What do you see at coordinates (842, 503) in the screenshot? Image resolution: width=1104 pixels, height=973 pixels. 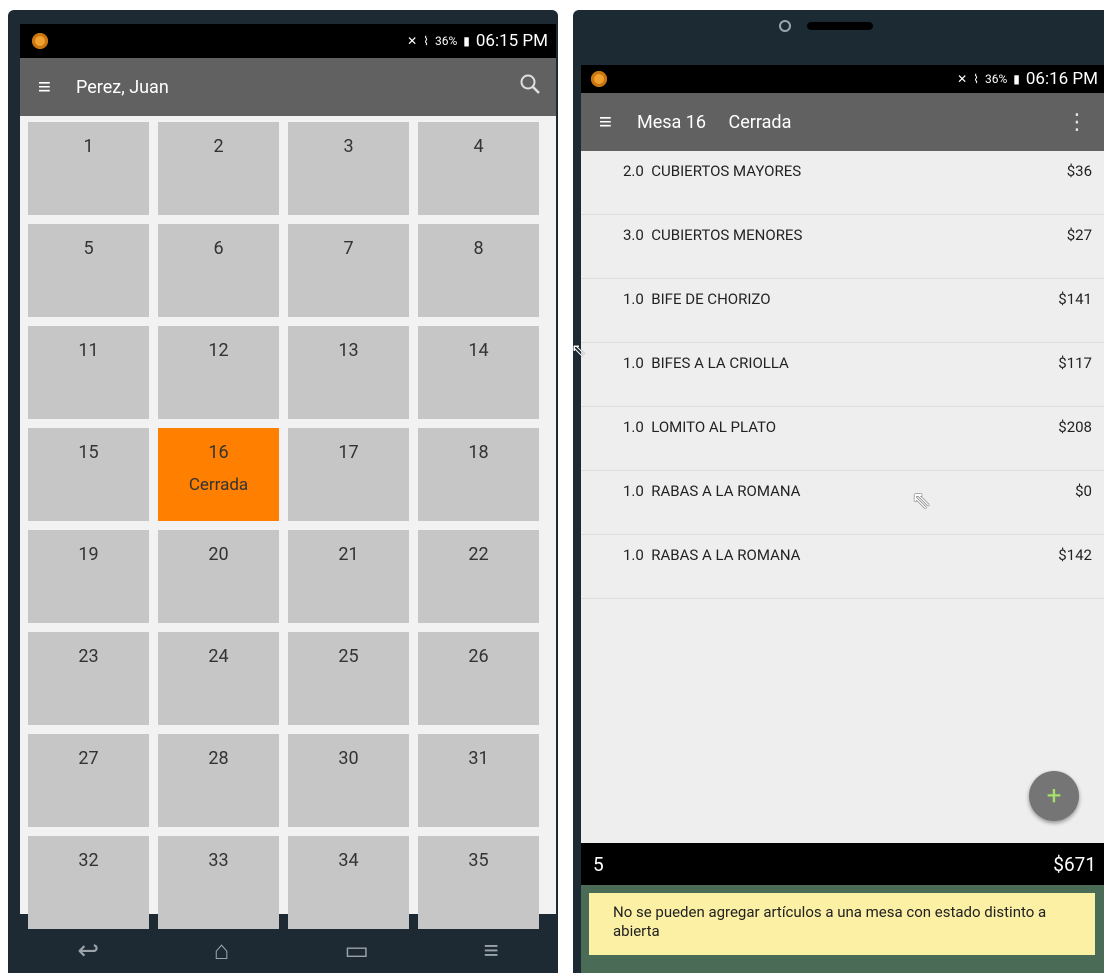 I see `order-item-row: 1.0 RABAS A LA ROMANA $0` at bounding box center [842, 503].